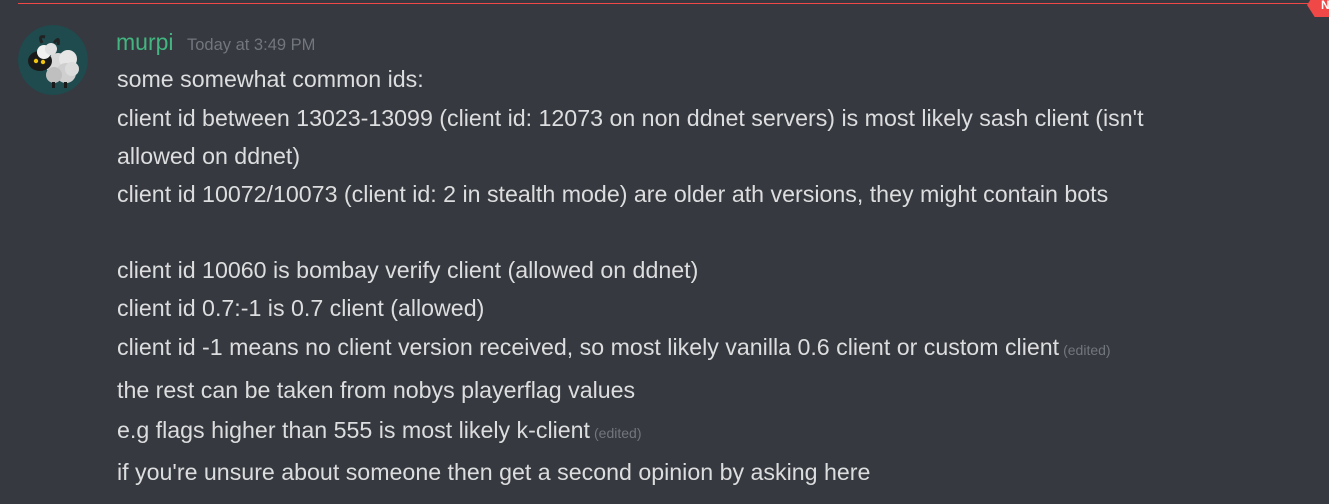 Image resolution: width=1329 pixels, height=504 pixels. What do you see at coordinates (209, 156) in the screenshot?
I see `message-line: allowed on ddnet)` at bounding box center [209, 156].